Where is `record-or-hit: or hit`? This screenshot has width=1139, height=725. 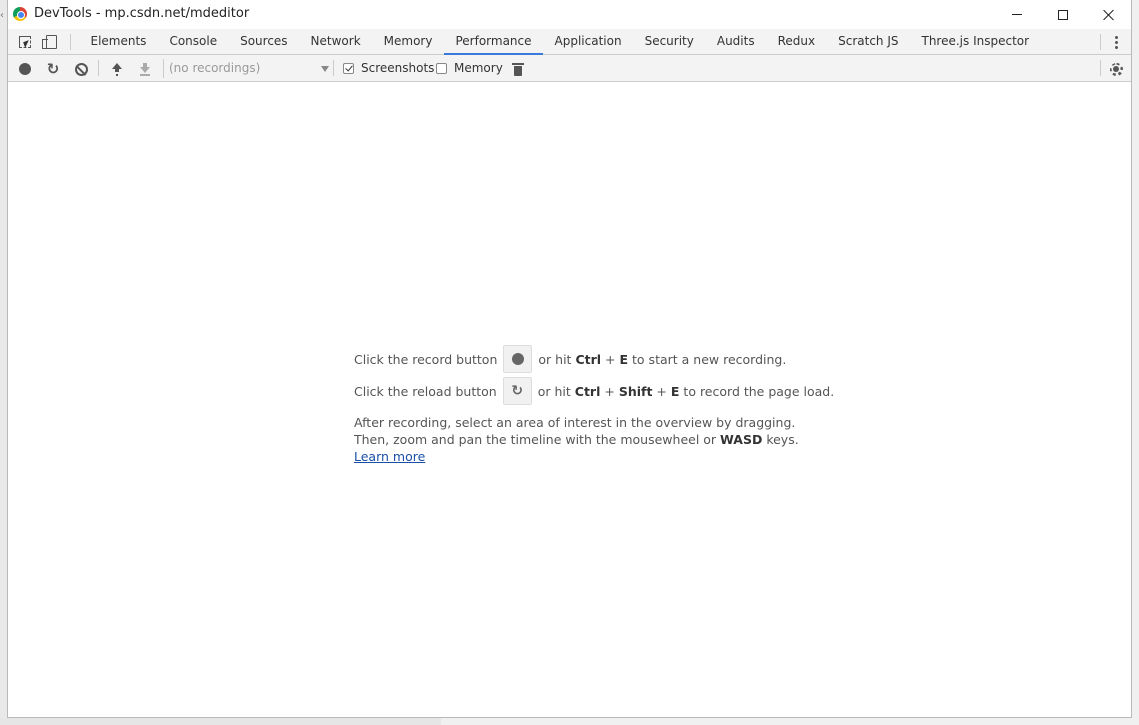 record-or-hit: or hit is located at coordinates (555, 359).